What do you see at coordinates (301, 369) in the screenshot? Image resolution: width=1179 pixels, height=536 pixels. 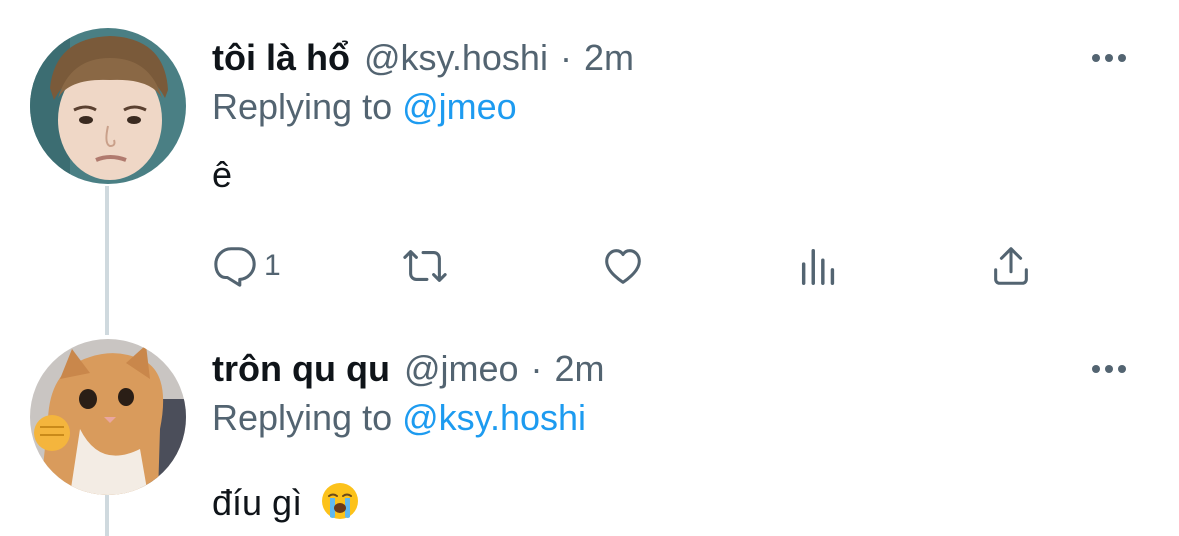 I see `display-name: trôn qu qu` at bounding box center [301, 369].